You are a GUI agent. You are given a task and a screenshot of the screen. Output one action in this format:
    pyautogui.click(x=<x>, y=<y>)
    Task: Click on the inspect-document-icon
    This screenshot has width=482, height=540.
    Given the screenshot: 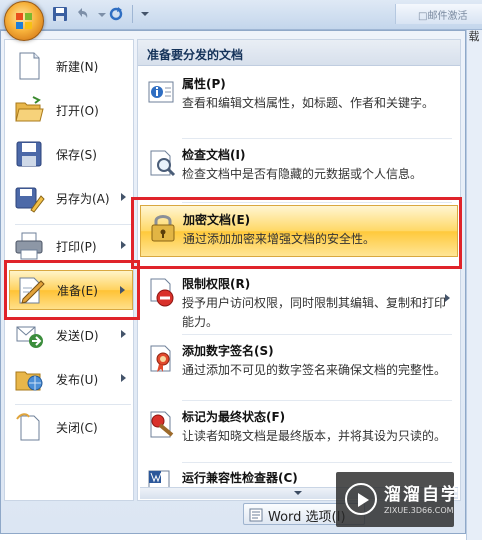 What is the action you would take?
    pyautogui.click(x=163, y=163)
    